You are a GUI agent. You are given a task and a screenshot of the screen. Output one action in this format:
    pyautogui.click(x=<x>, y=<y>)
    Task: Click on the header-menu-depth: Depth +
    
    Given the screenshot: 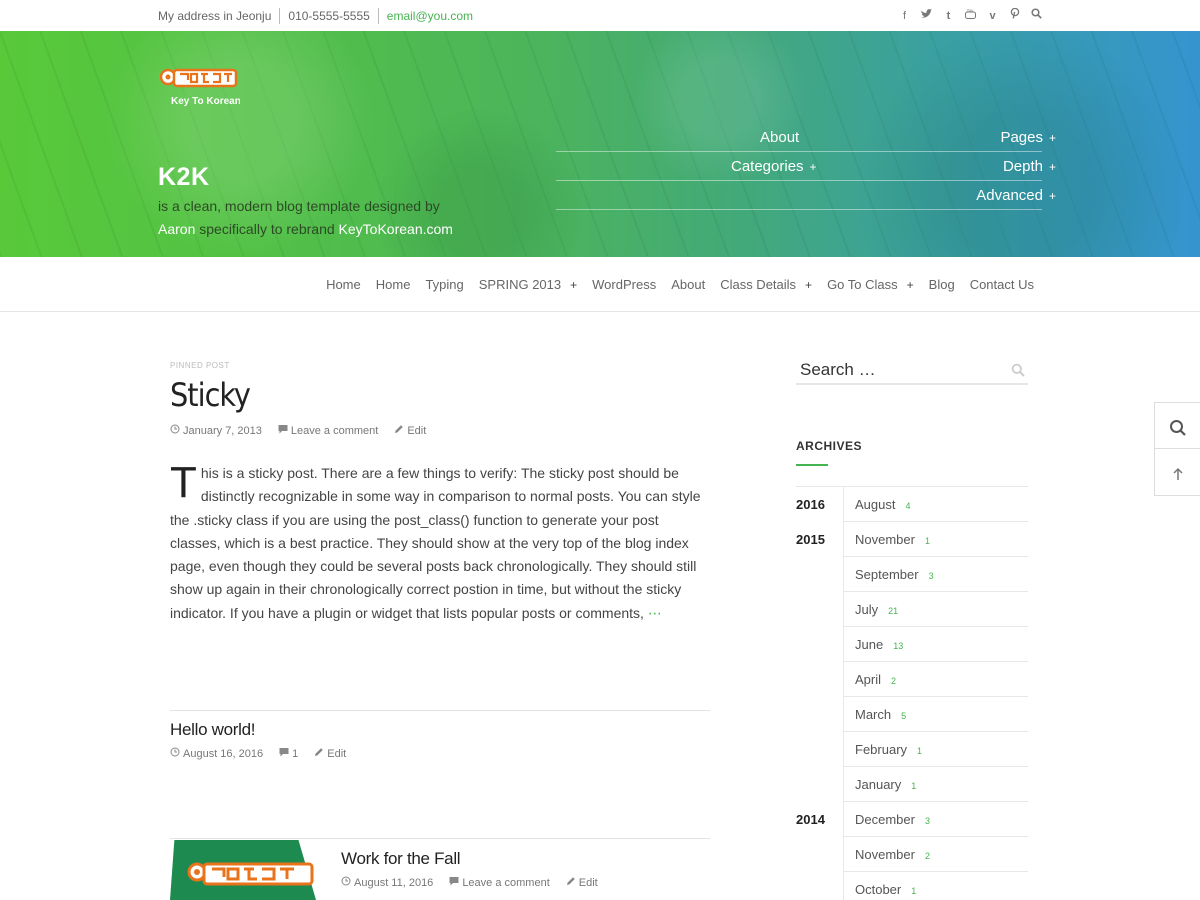 What is the action you would take?
    pyautogui.click(x=1029, y=166)
    